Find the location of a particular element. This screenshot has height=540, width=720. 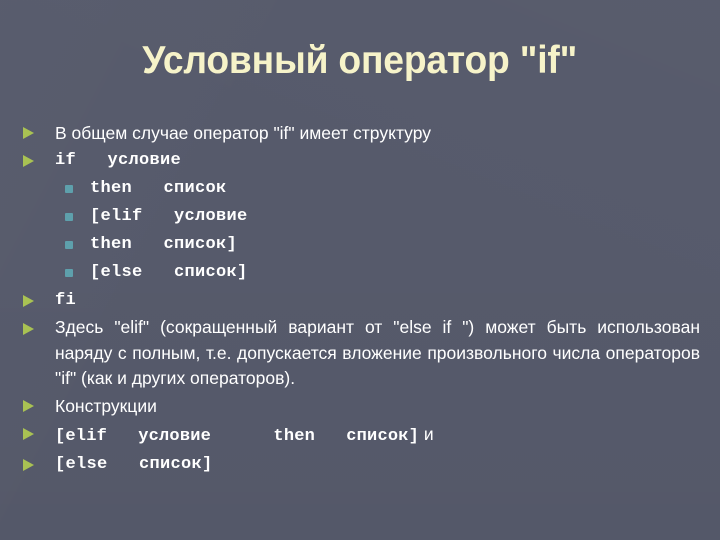

list-item: fi is located at coordinates (360, 301).